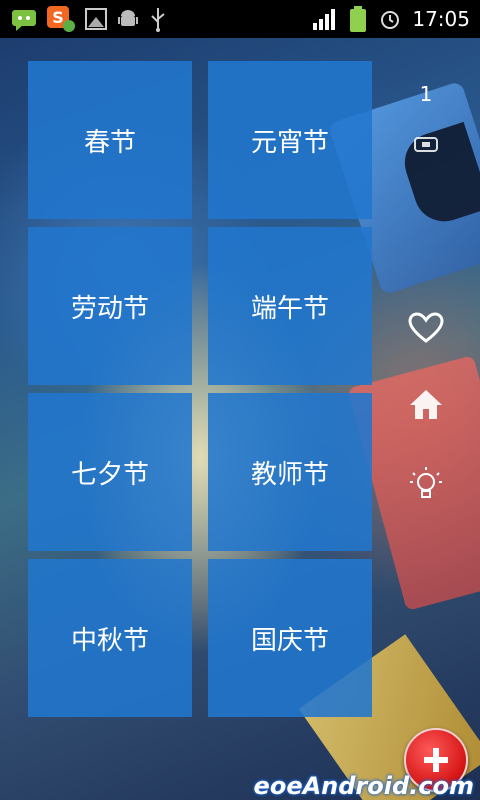 The height and width of the screenshot is (800, 480). I want to click on status-bar: S 17:05, so click(240, 19).